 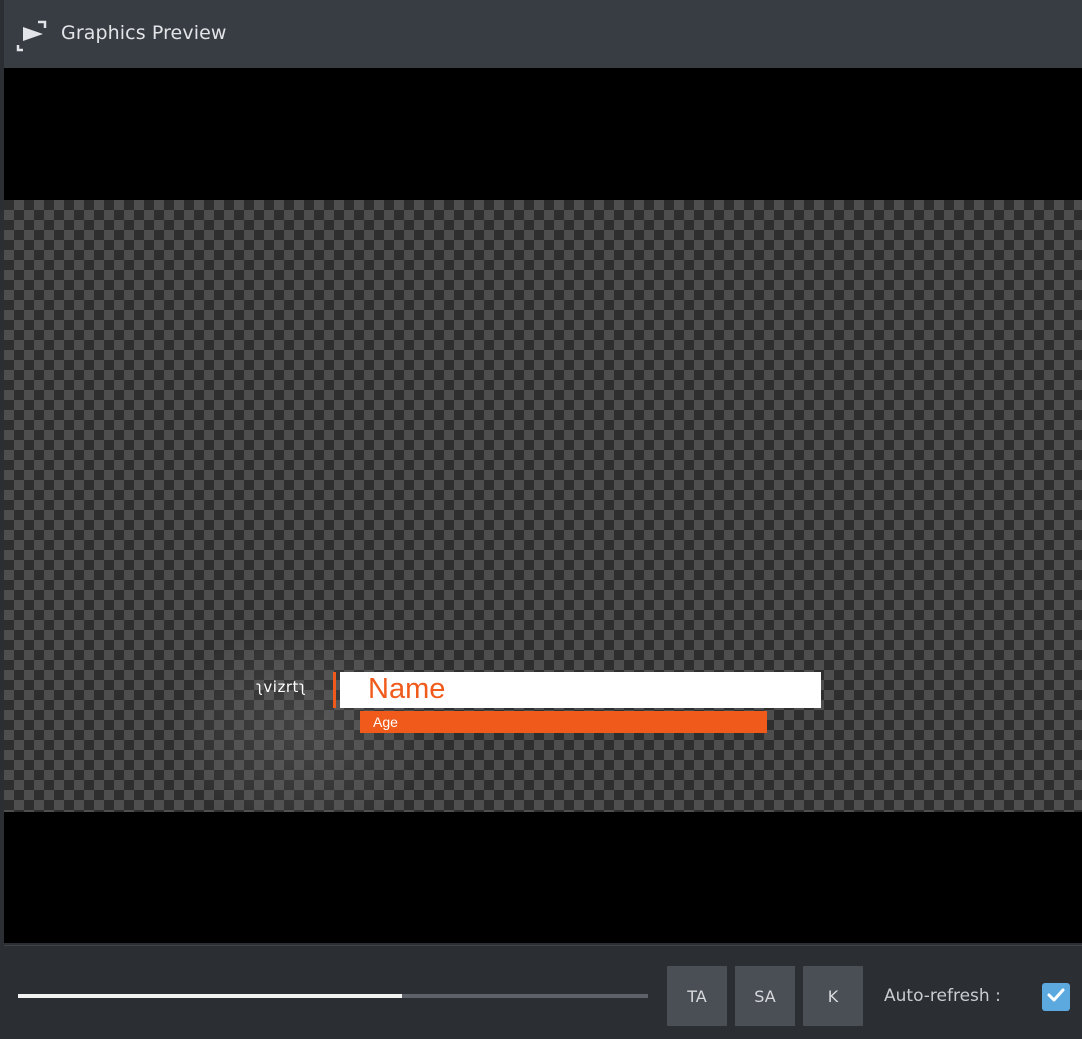 What do you see at coordinates (385, 722) in the screenshot?
I see `age-text: Age` at bounding box center [385, 722].